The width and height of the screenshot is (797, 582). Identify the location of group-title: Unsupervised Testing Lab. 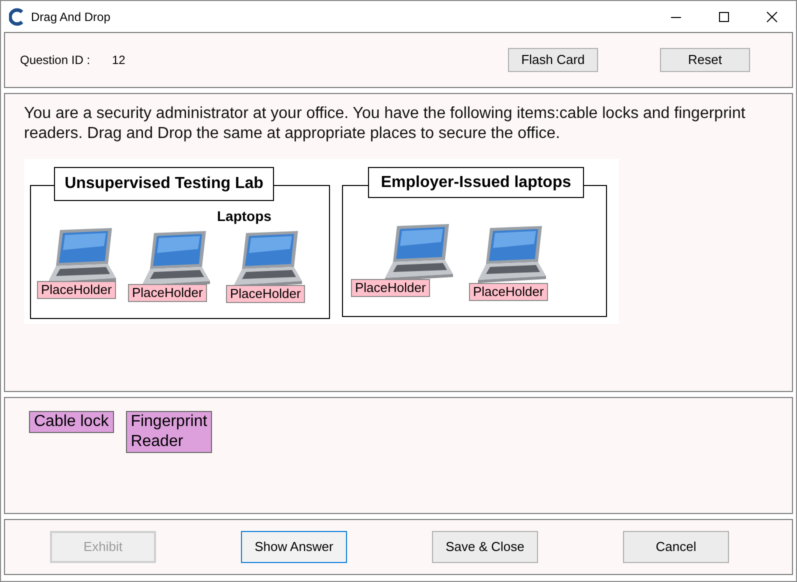
(164, 184).